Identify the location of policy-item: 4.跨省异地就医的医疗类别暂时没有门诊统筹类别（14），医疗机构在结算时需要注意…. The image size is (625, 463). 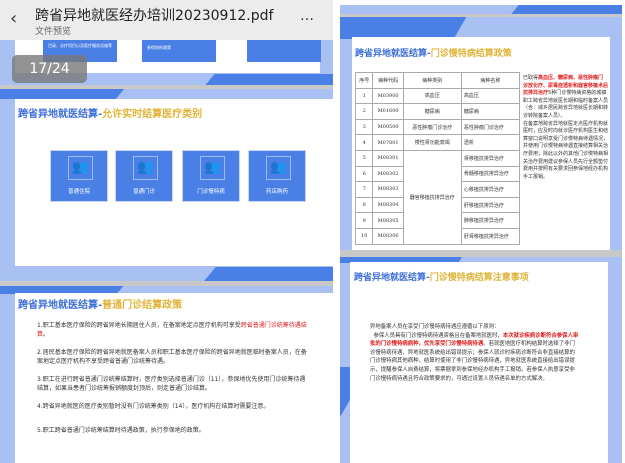
(153, 406).